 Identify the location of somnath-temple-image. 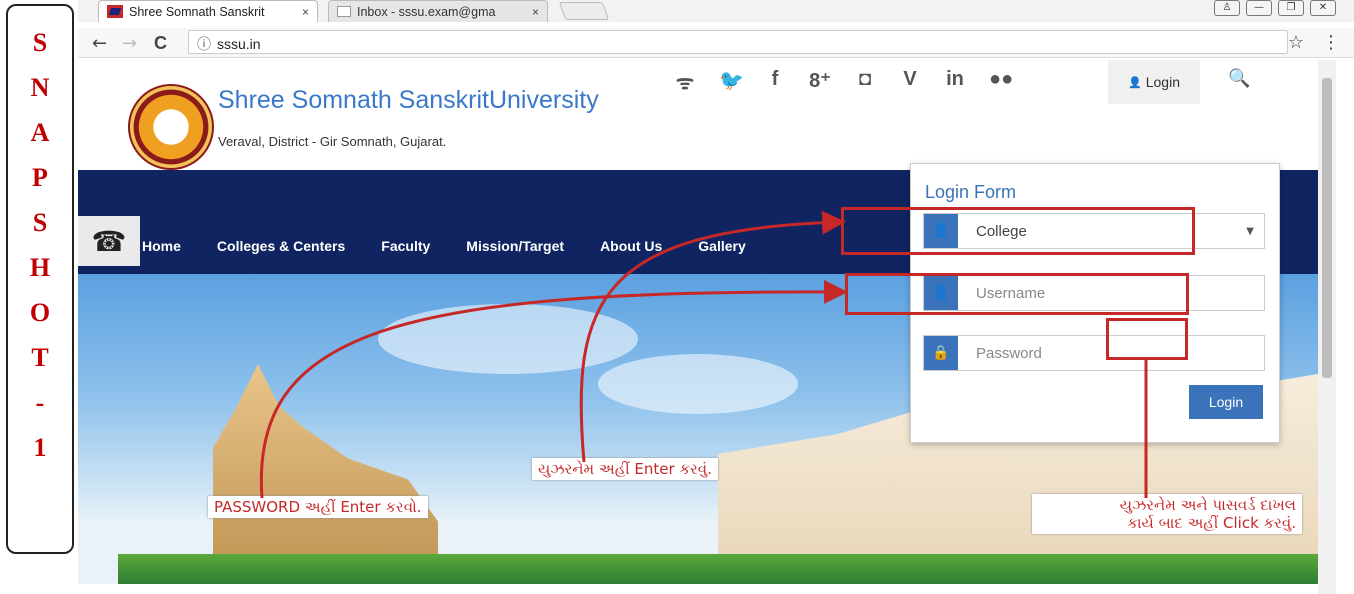
(325, 469).